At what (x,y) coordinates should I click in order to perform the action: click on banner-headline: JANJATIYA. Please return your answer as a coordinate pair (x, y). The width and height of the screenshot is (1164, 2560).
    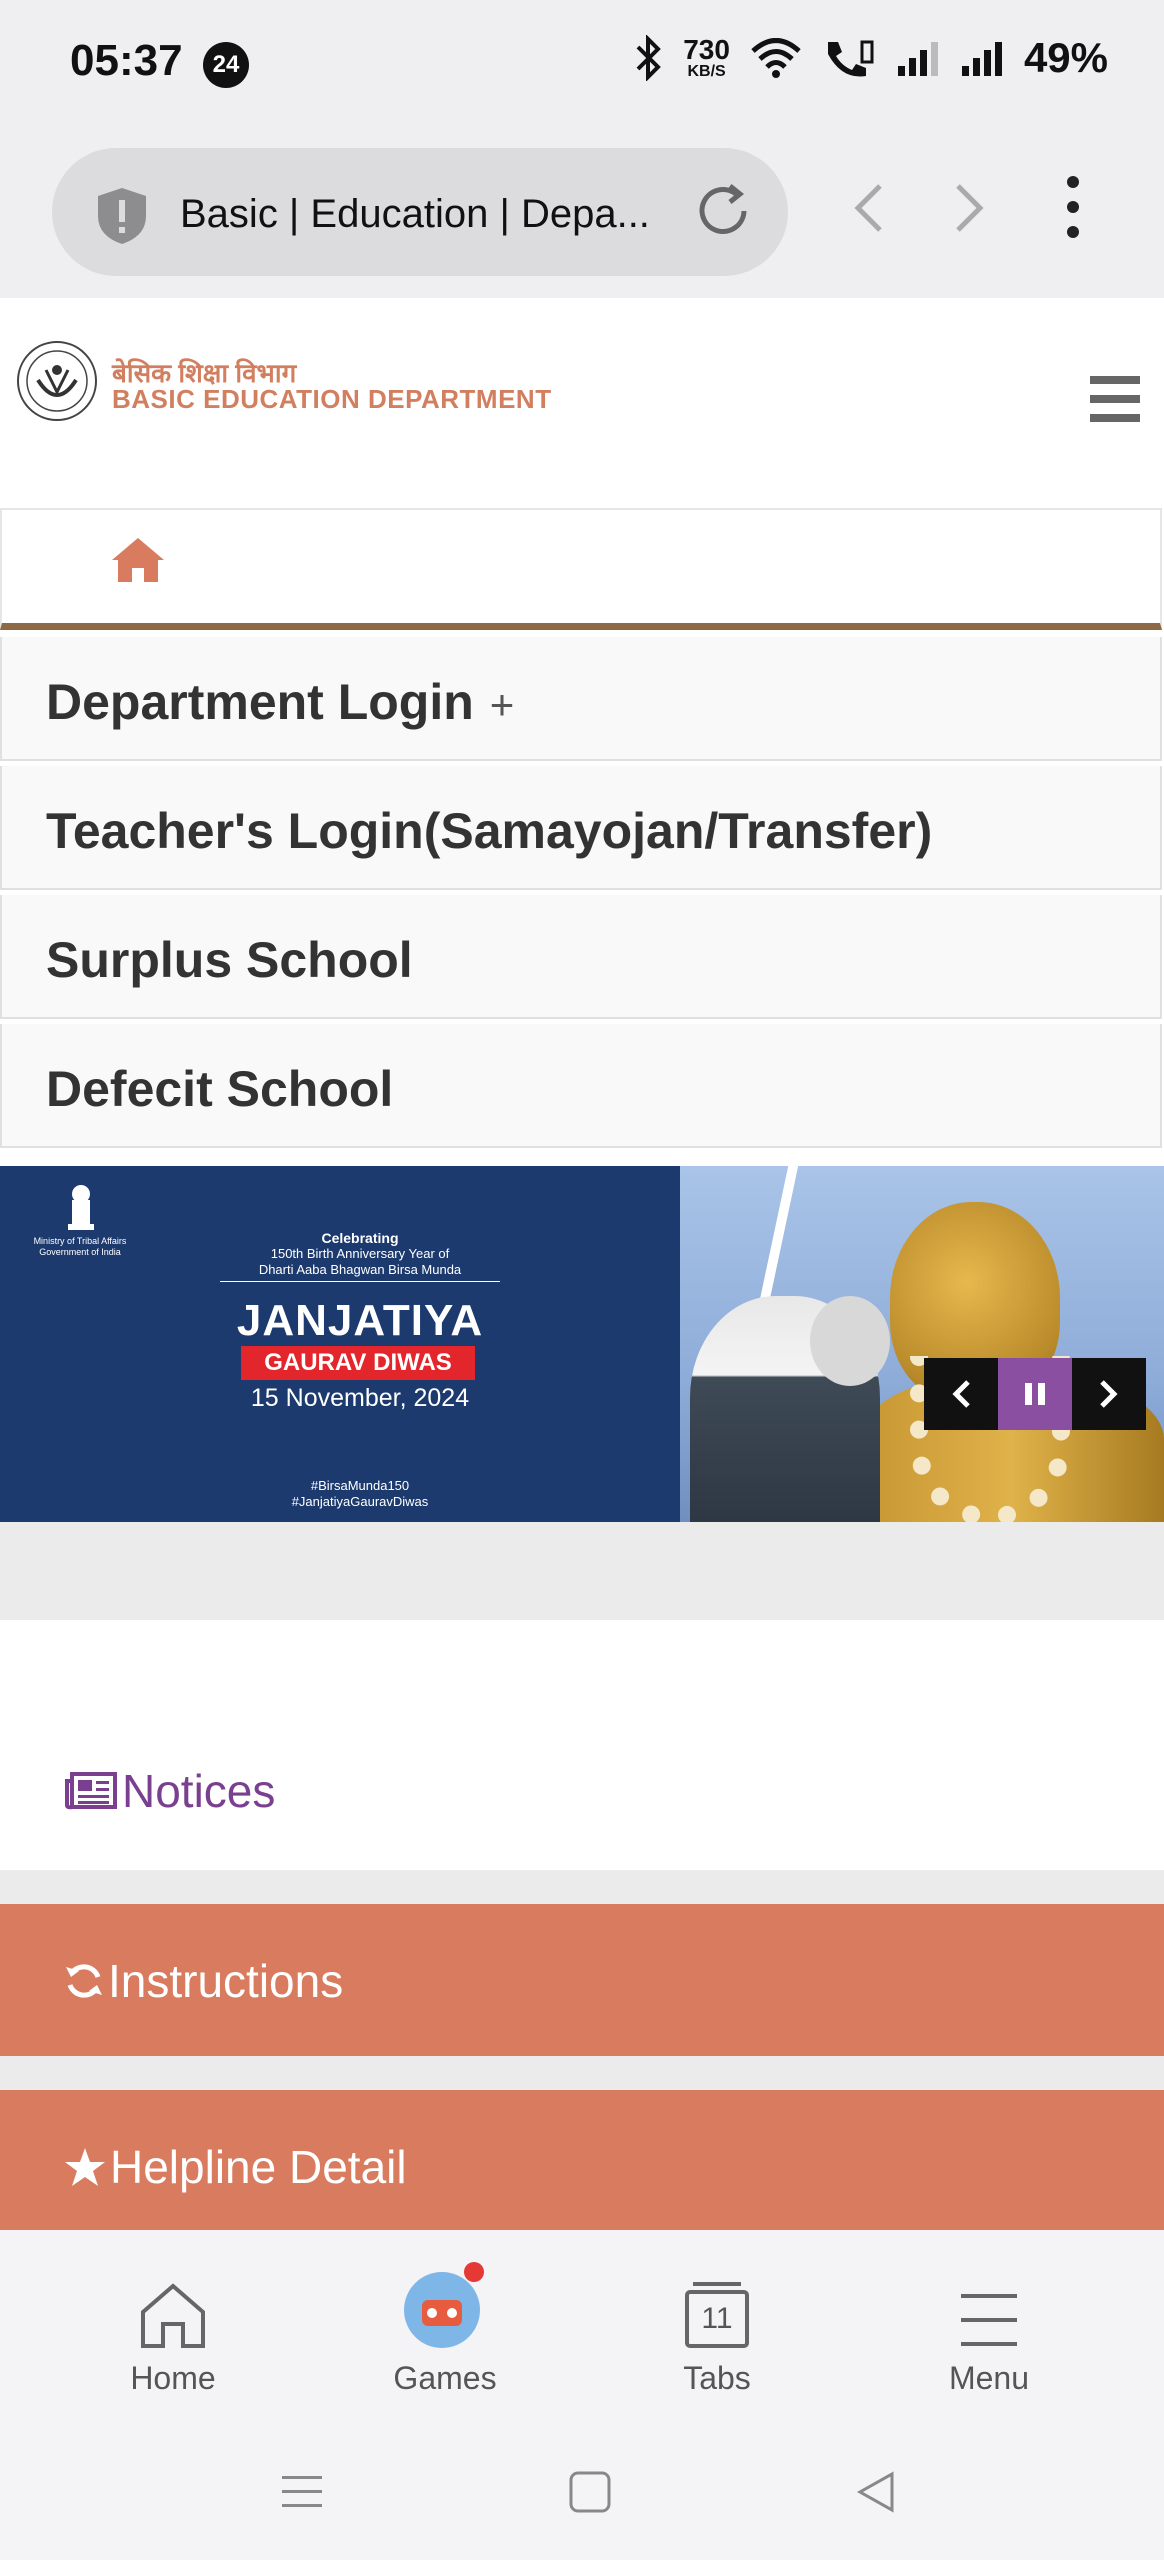
    Looking at the image, I should click on (360, 1320).